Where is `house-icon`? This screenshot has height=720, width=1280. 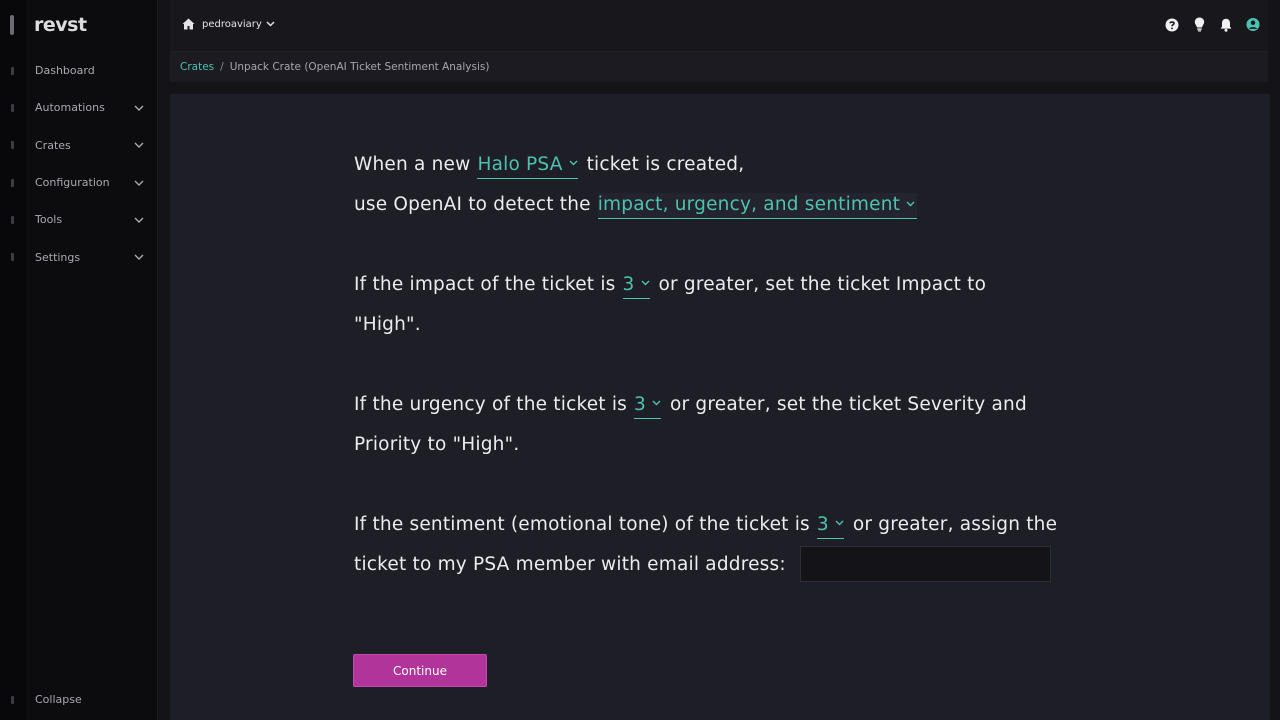 house-icon is located at coordinates (188, 24).